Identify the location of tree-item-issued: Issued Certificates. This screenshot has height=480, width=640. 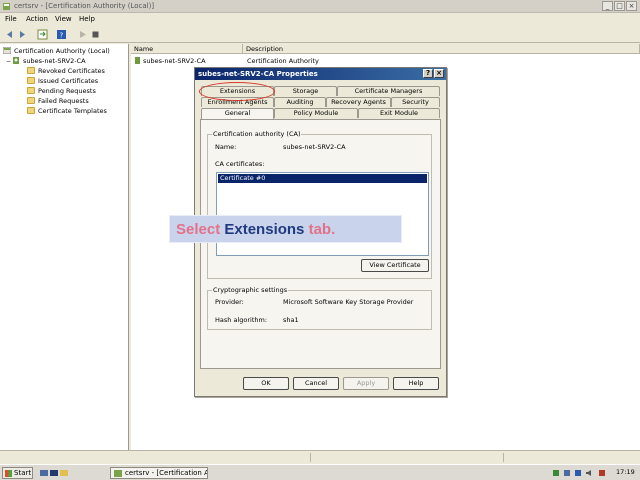
(62, 81).